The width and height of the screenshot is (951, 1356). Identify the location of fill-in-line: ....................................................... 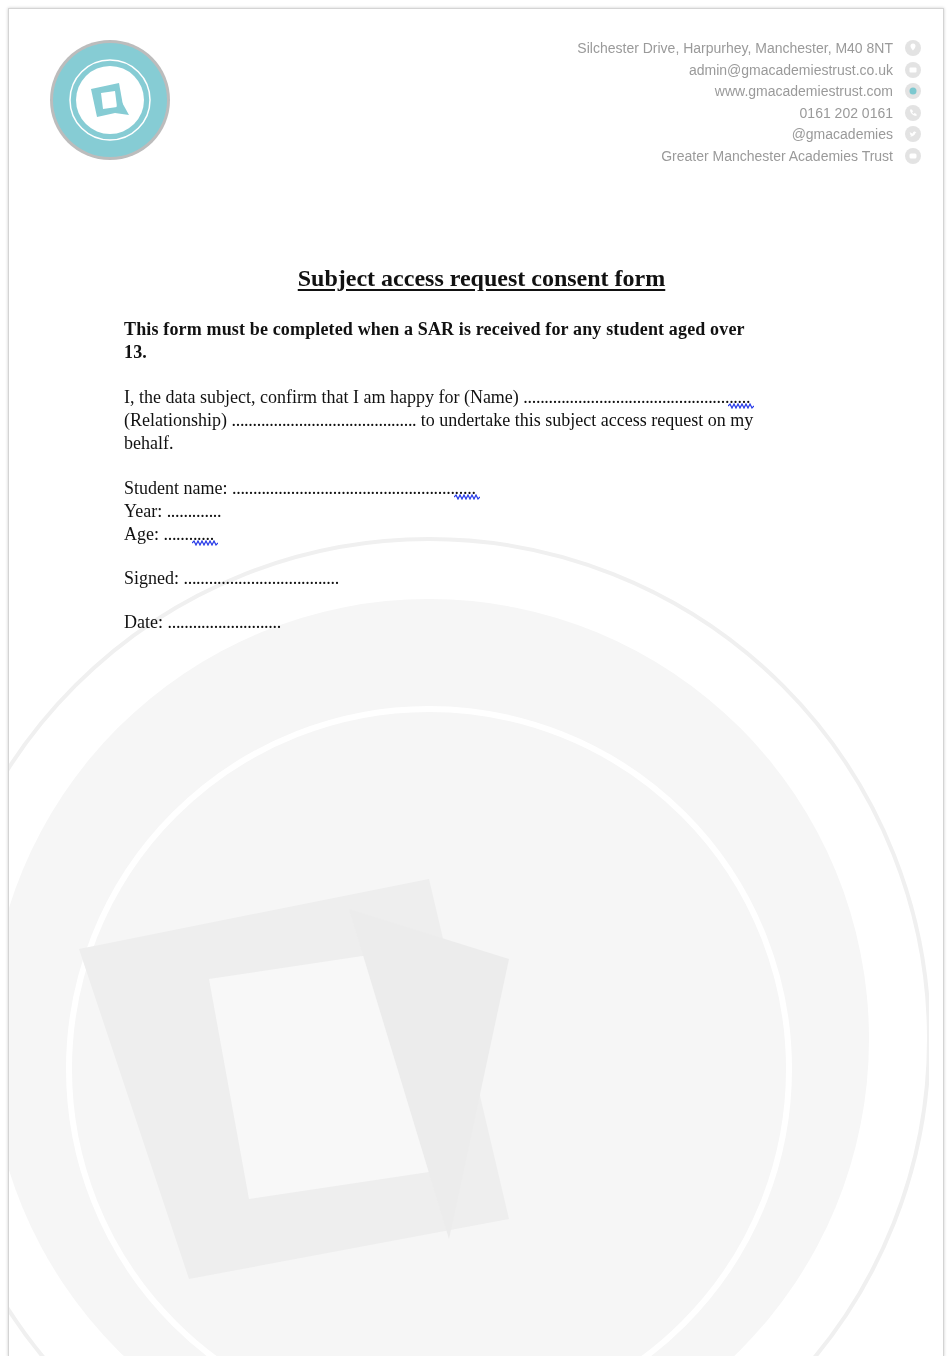
(637, 397).